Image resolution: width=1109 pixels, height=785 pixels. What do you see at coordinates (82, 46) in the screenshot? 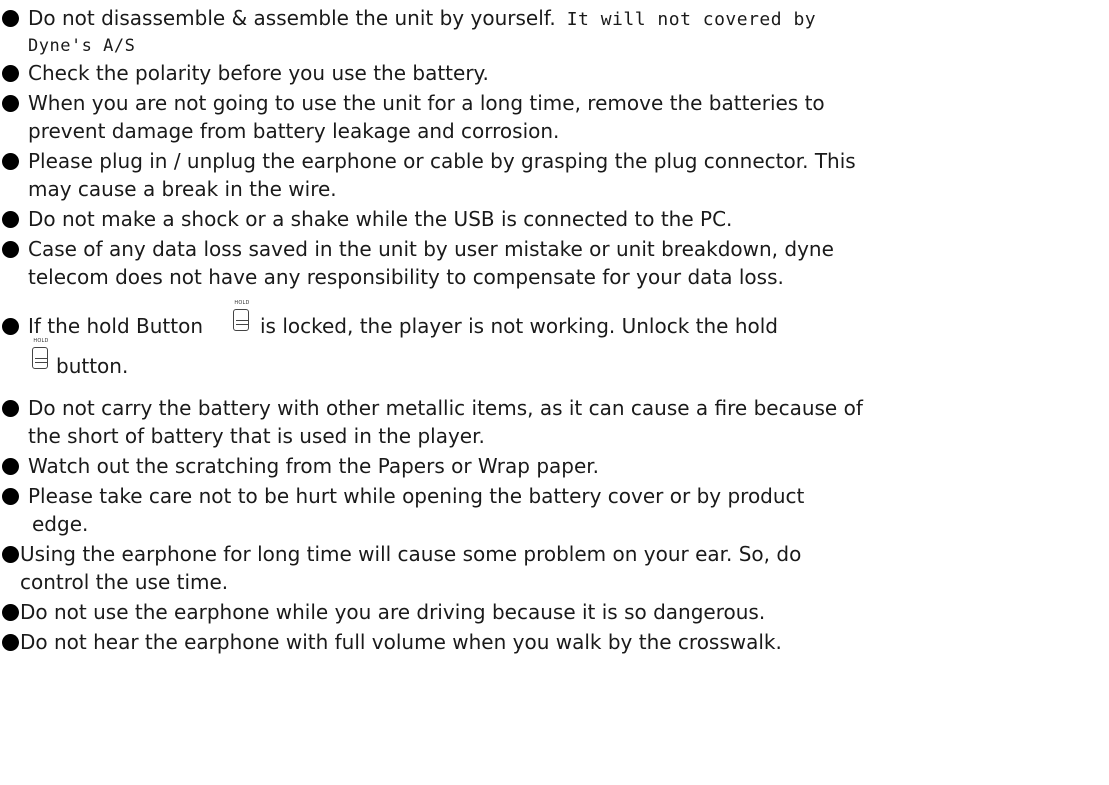
I see `precaution-line: Dyne's A/S` at bounding box center [82, 46].